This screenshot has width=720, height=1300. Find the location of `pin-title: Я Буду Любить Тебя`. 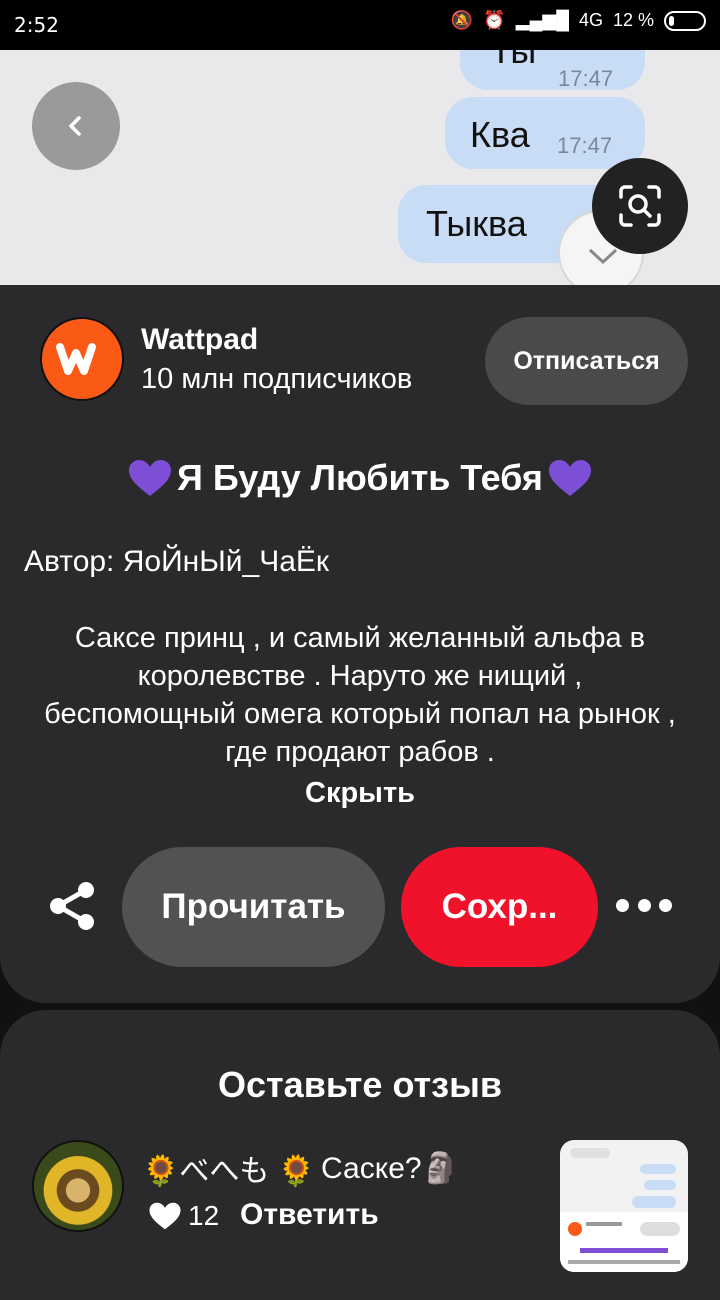

pin-title: Я Буду Любить Тебя is located at coordinates (360, 477).